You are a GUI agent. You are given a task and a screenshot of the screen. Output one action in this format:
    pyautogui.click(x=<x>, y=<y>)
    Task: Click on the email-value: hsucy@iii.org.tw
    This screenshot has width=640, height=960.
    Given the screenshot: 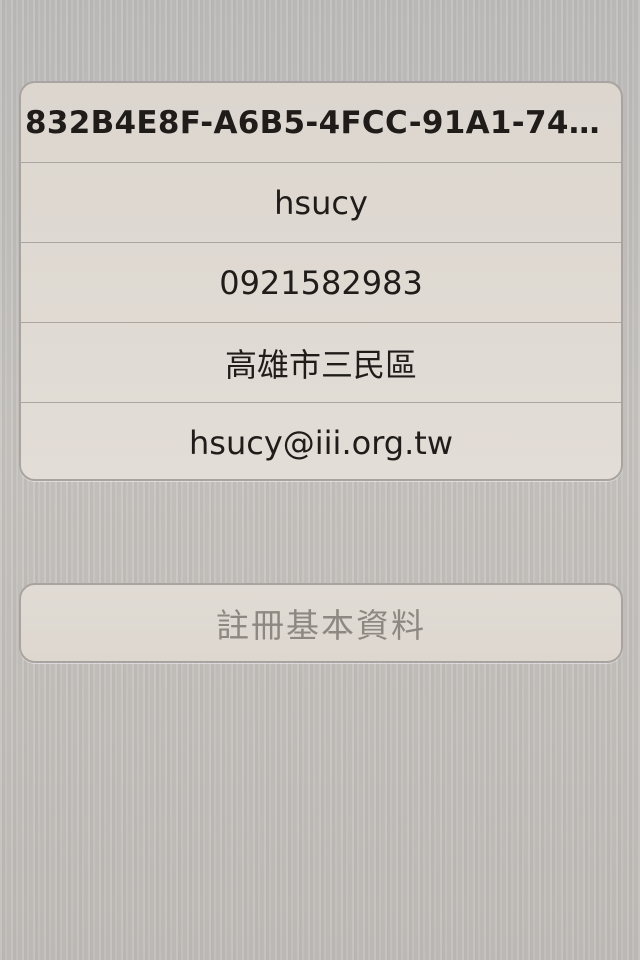 What is the action you would take?
    pyautogui.click(x=321, y=442)
    